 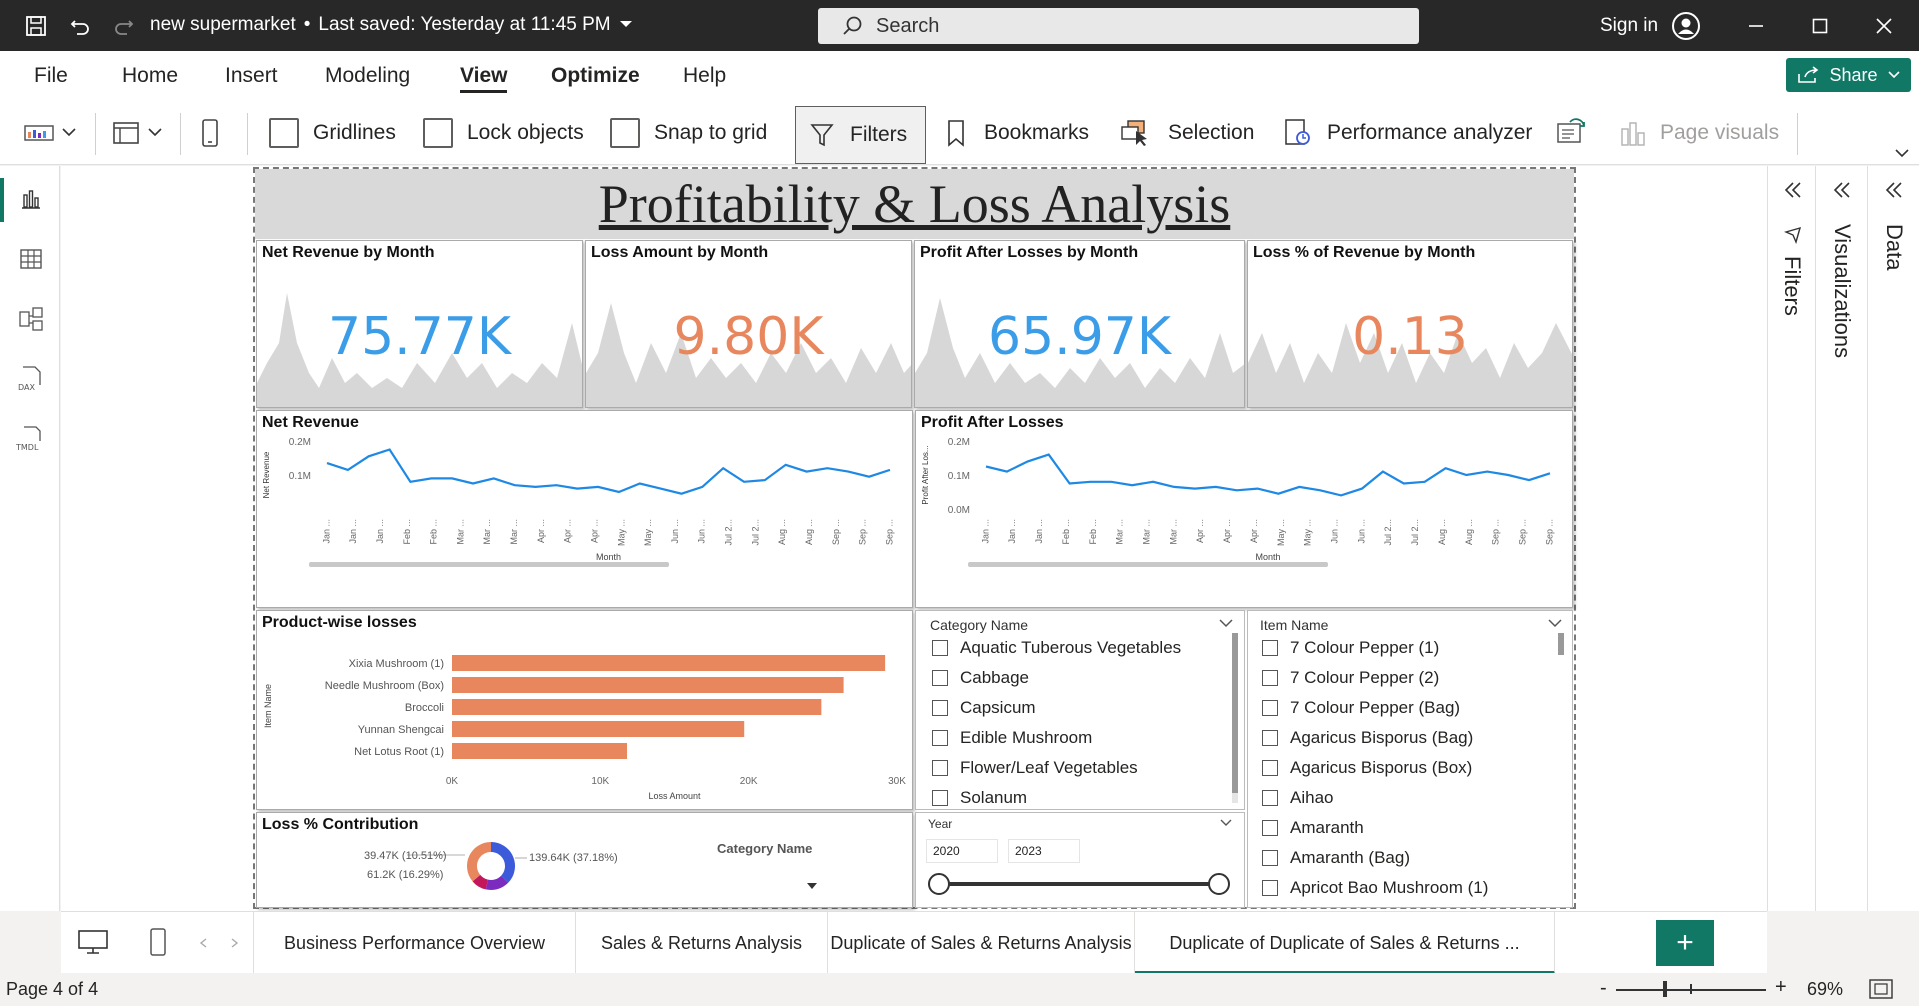 What do you see at coordinates (1603, 988) in the screenshot?
I see `zoom-out-button: -` at bounding box center [1603, 988].